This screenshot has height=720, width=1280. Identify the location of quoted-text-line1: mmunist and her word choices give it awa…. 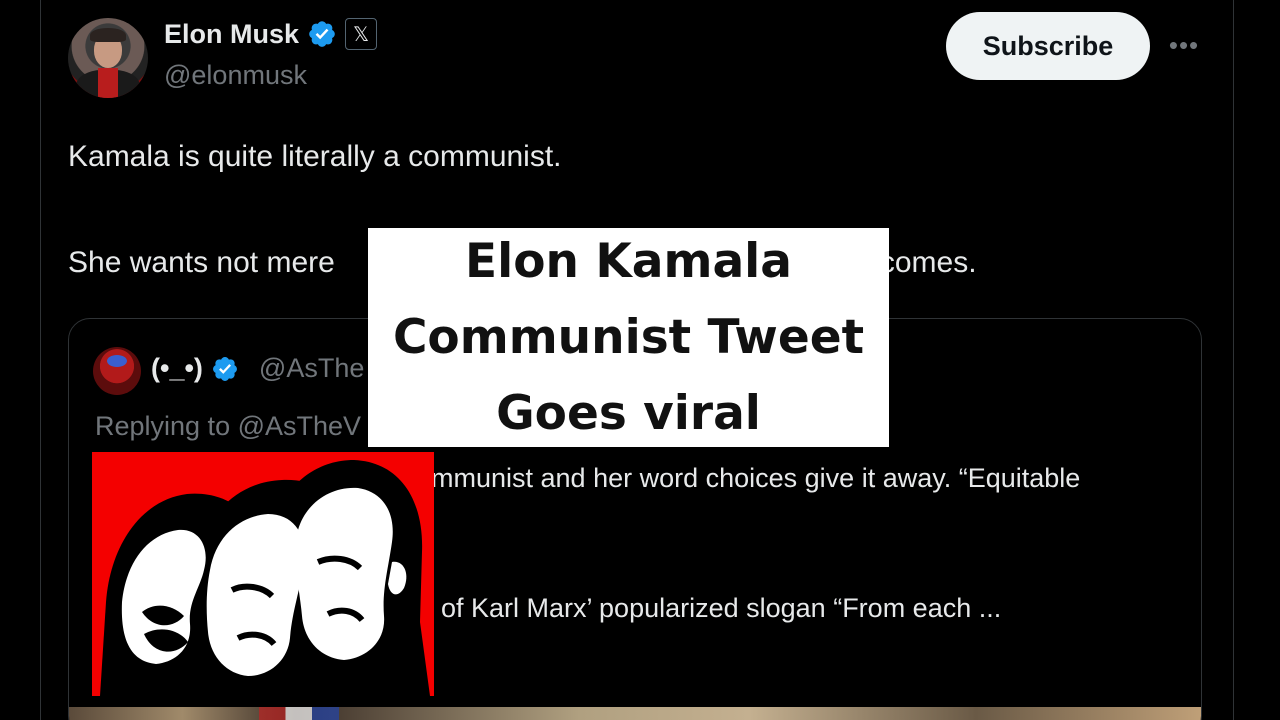
(756, 478).